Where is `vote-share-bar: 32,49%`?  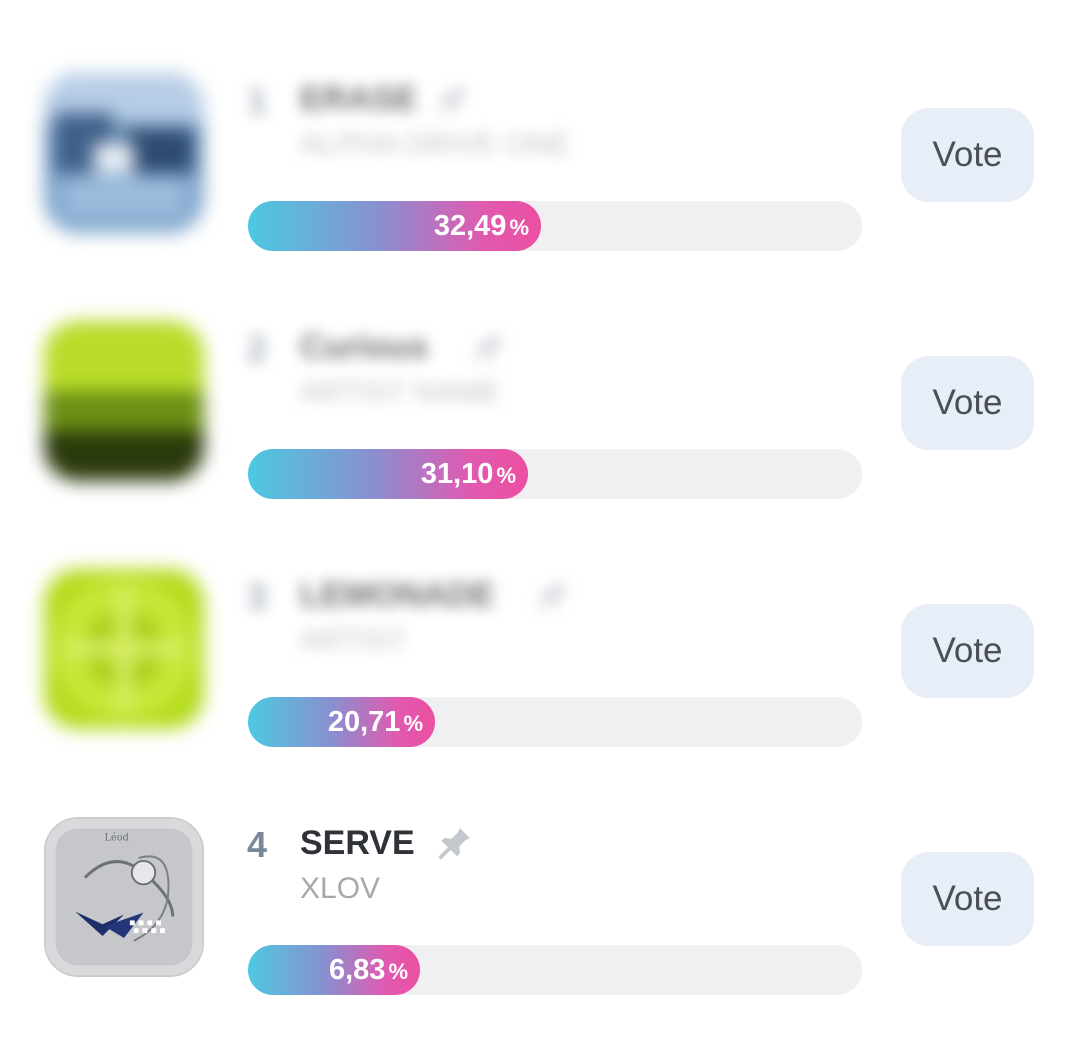
vote-share-bar: 32,49% is located at coordinates (555, 226).